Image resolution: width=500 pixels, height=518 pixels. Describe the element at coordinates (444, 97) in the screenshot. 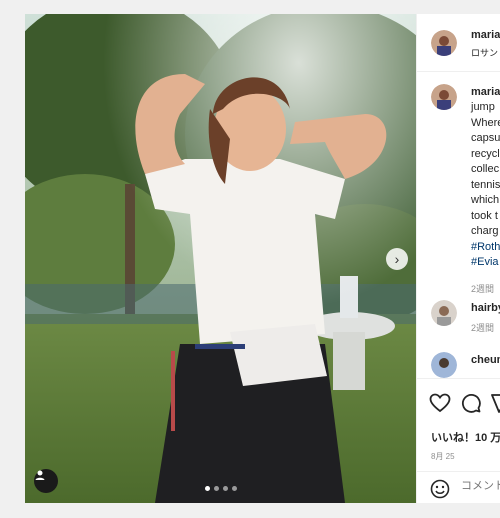

I see `caption-avatar` at that location.